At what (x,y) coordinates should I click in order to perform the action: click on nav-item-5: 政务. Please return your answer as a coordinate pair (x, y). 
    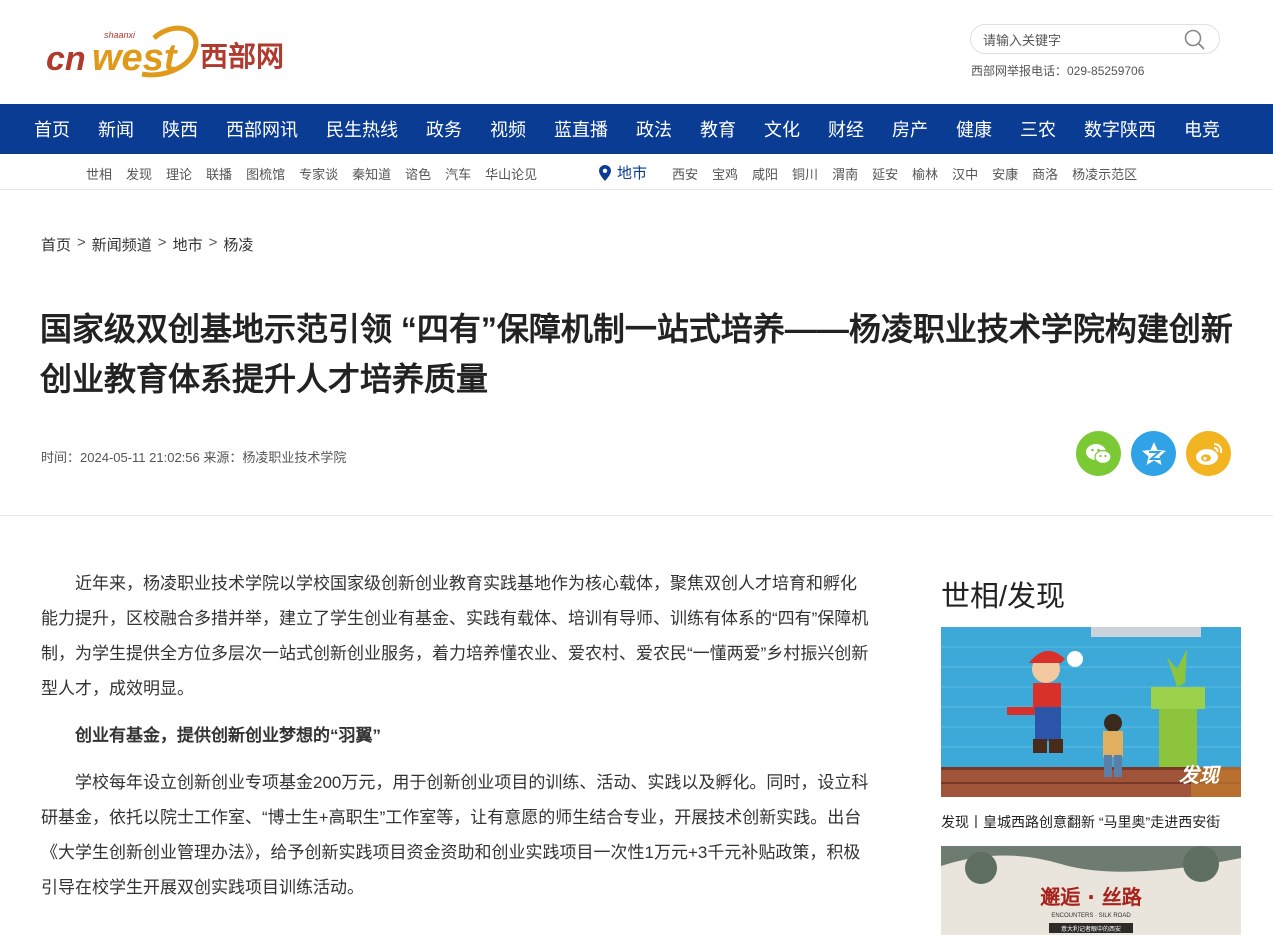
    Looking at the image, I should click on (444, 129).